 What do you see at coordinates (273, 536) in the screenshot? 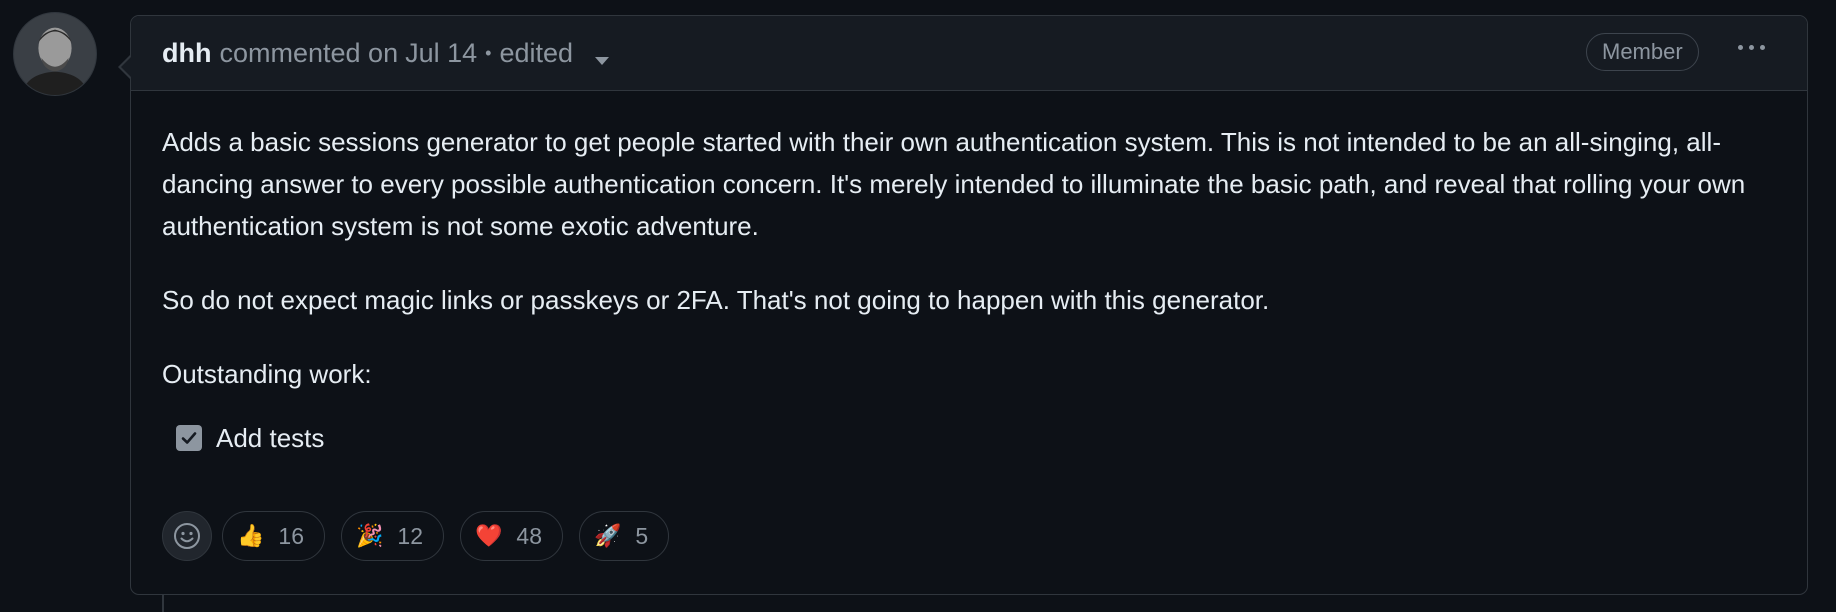
I see `reaction-thumbs-up-button: 👍 16` at bounding box center [273, 536].